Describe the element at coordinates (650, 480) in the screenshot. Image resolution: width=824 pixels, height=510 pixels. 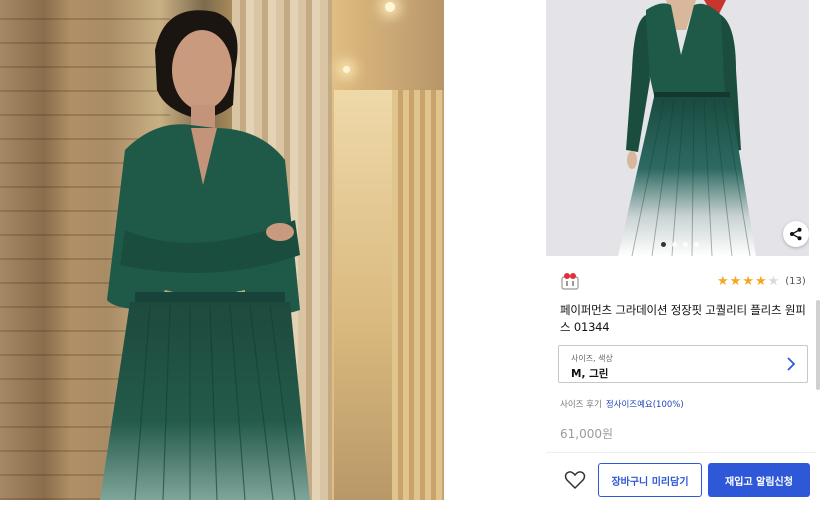
I see `cart-button: 장바구니 미리담기` at that location.